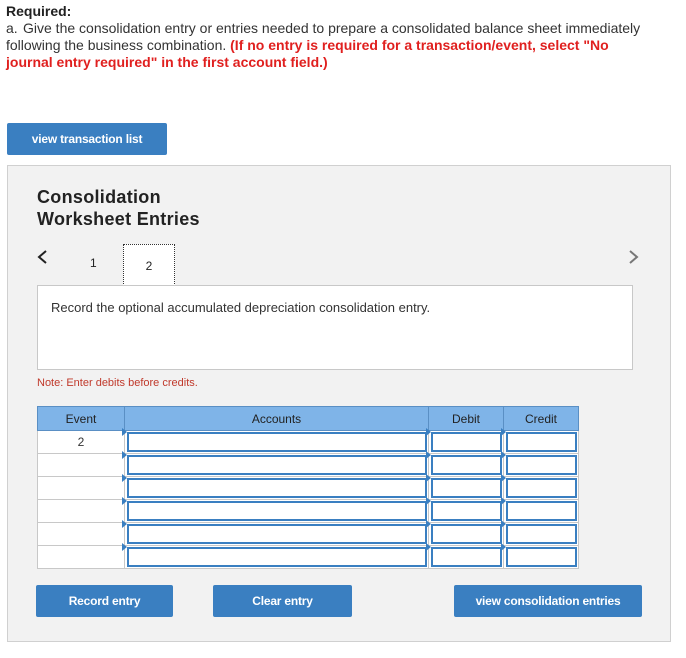 This screenshot has width=686, height=658. Describe the element at coordinates (99, 197) in the screenshot. I see `worksheet-title-line1: Consolidation` at that location.